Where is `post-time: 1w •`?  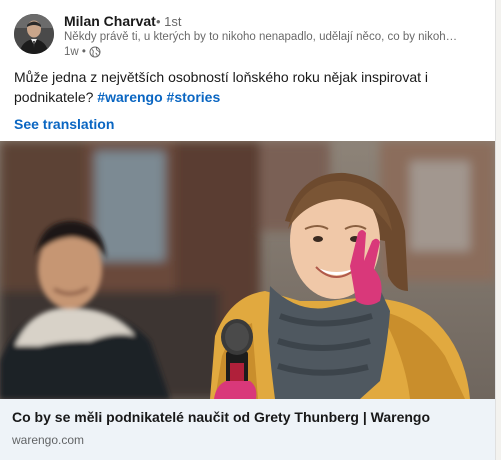
post-time: 1w • is located at coordinates (75, 52).